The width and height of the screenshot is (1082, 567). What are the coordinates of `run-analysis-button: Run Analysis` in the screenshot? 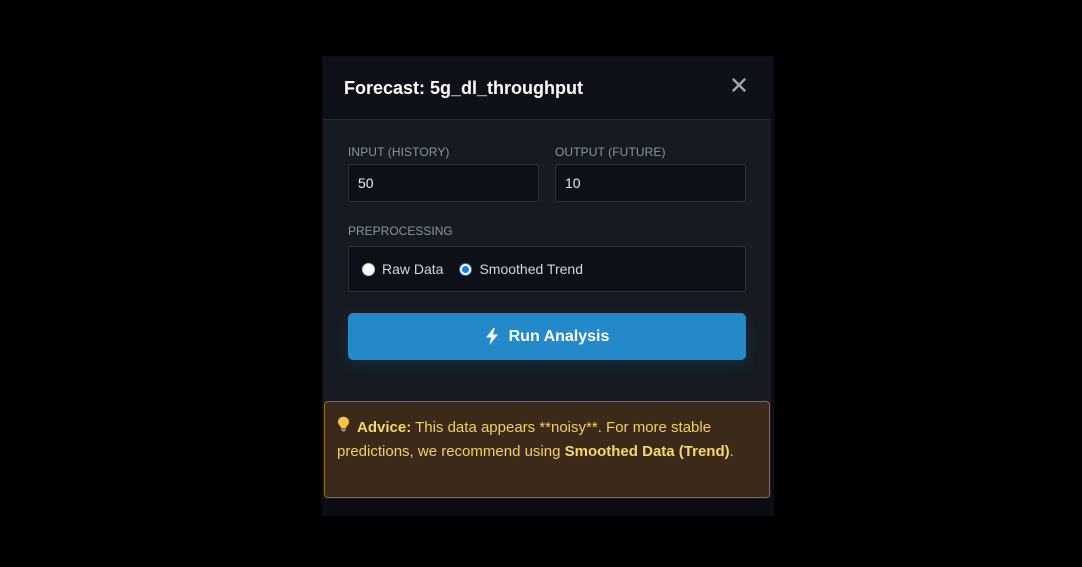 It's located at (547, 336).